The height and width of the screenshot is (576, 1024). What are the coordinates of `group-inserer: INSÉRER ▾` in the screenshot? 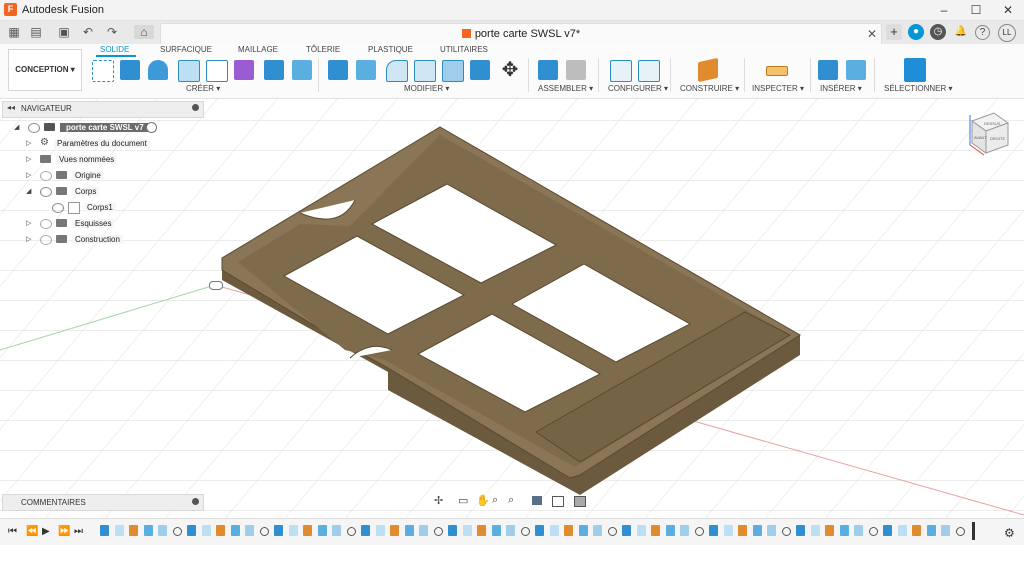 It's located at (841, 88).